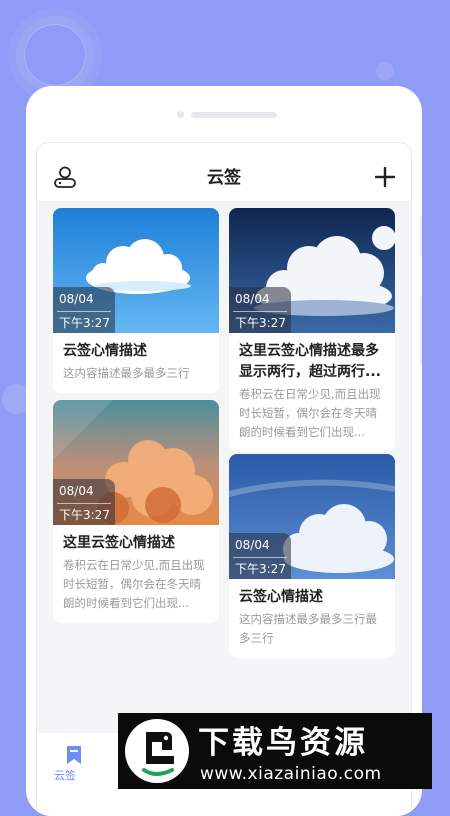 The width and height of the screenshot is (450, 816). What do you see at coordinates (385, 177) in the screenshot?
I see `add-icon` at bounding box center [385, 177].